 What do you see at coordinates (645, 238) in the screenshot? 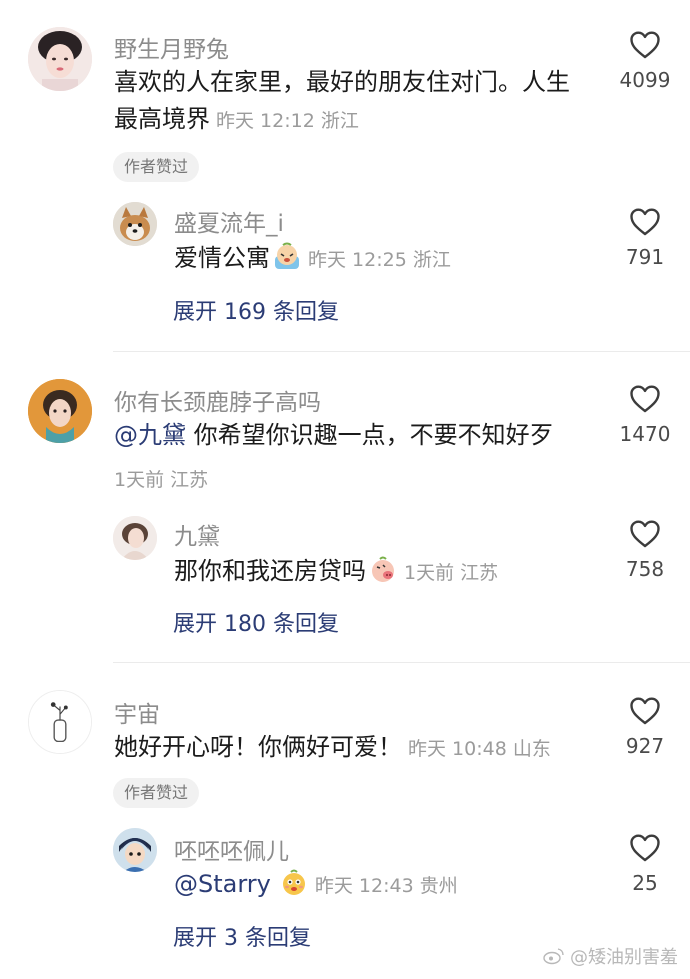
I see `like-button: 791` at bounding box center [645, 238].